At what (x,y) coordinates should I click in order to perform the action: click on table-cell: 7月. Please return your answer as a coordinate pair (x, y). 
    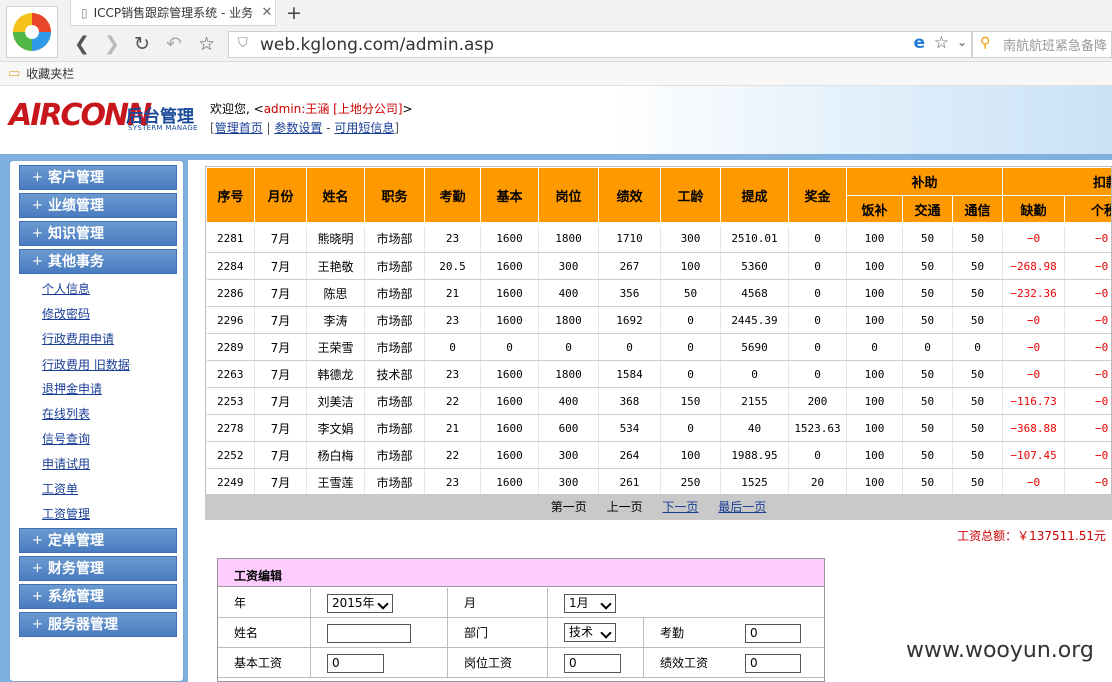
    Looking at the image, I should click on (280, 347).